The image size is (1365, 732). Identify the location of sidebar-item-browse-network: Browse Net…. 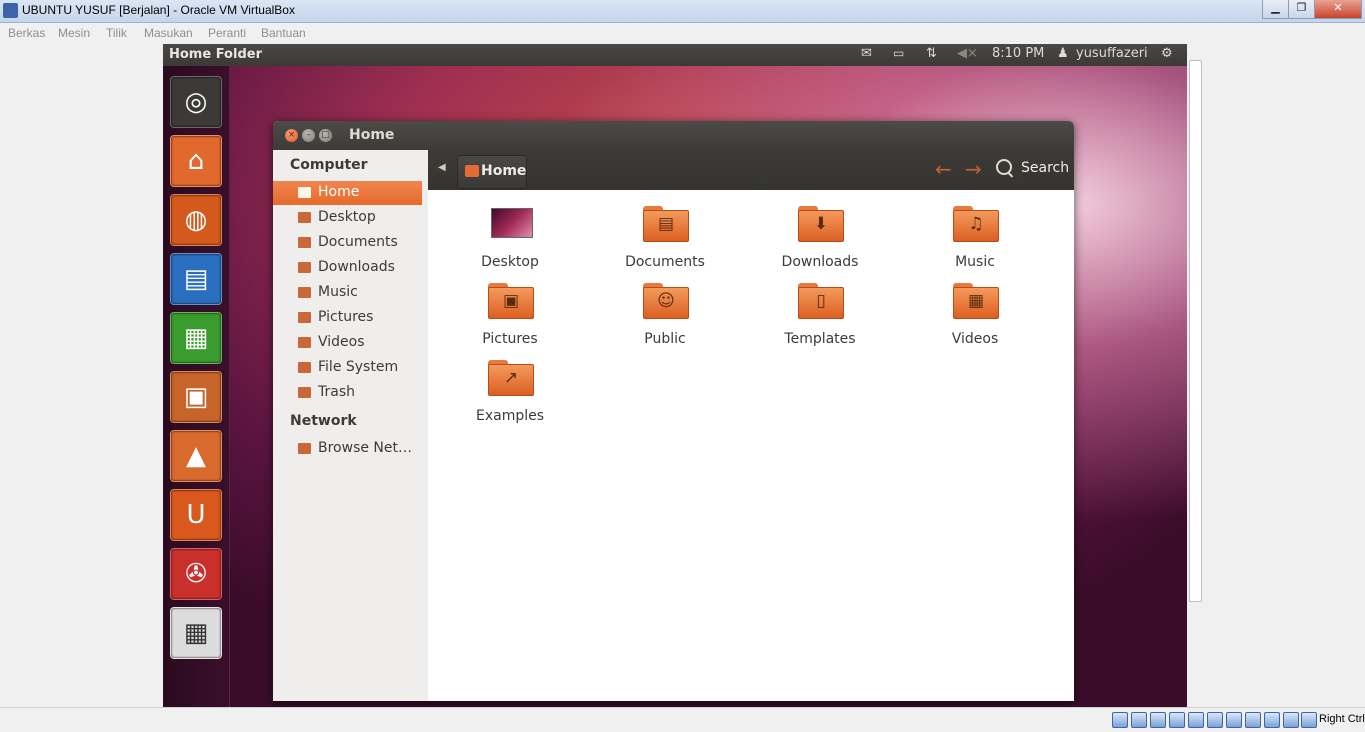
(347, 449).